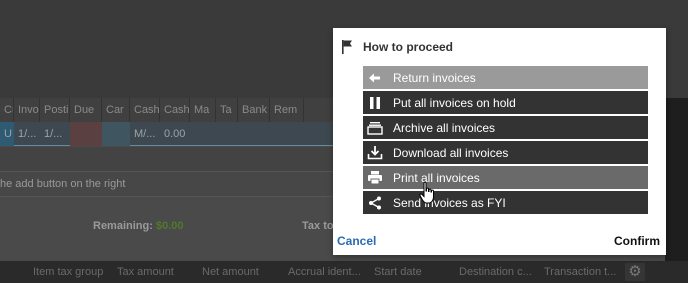  What do you see at coordinates (451, 152) in the screenshot?
I see `button-label: Download all invoices` at bounding box center [451, 152].